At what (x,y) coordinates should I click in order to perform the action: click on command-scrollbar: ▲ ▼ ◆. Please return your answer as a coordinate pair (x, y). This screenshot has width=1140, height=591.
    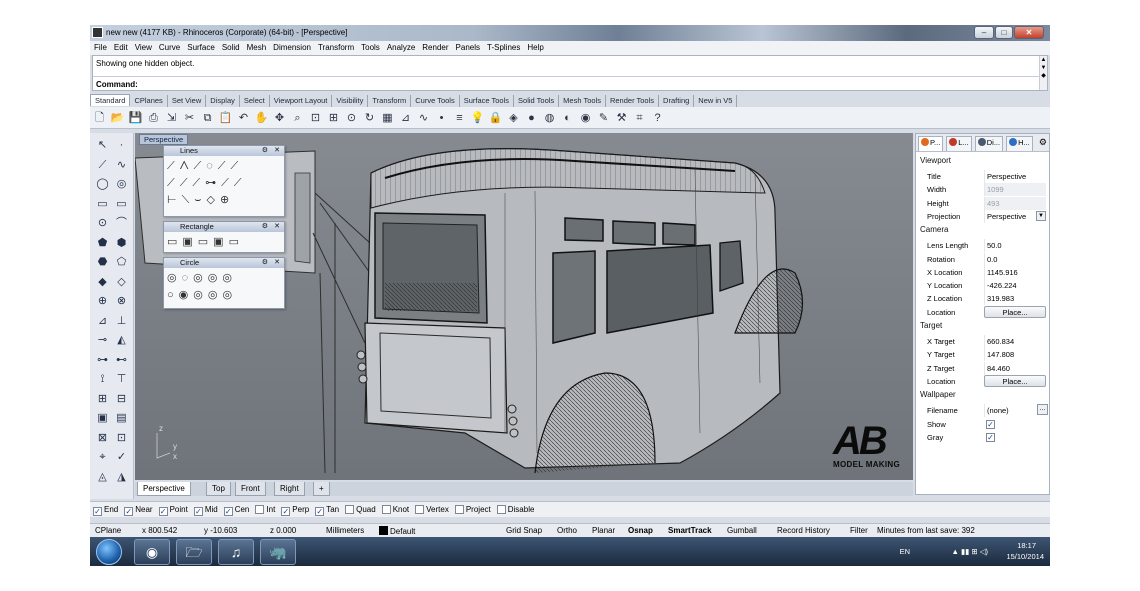
    Looking at the image, I should click on (1043, 73).